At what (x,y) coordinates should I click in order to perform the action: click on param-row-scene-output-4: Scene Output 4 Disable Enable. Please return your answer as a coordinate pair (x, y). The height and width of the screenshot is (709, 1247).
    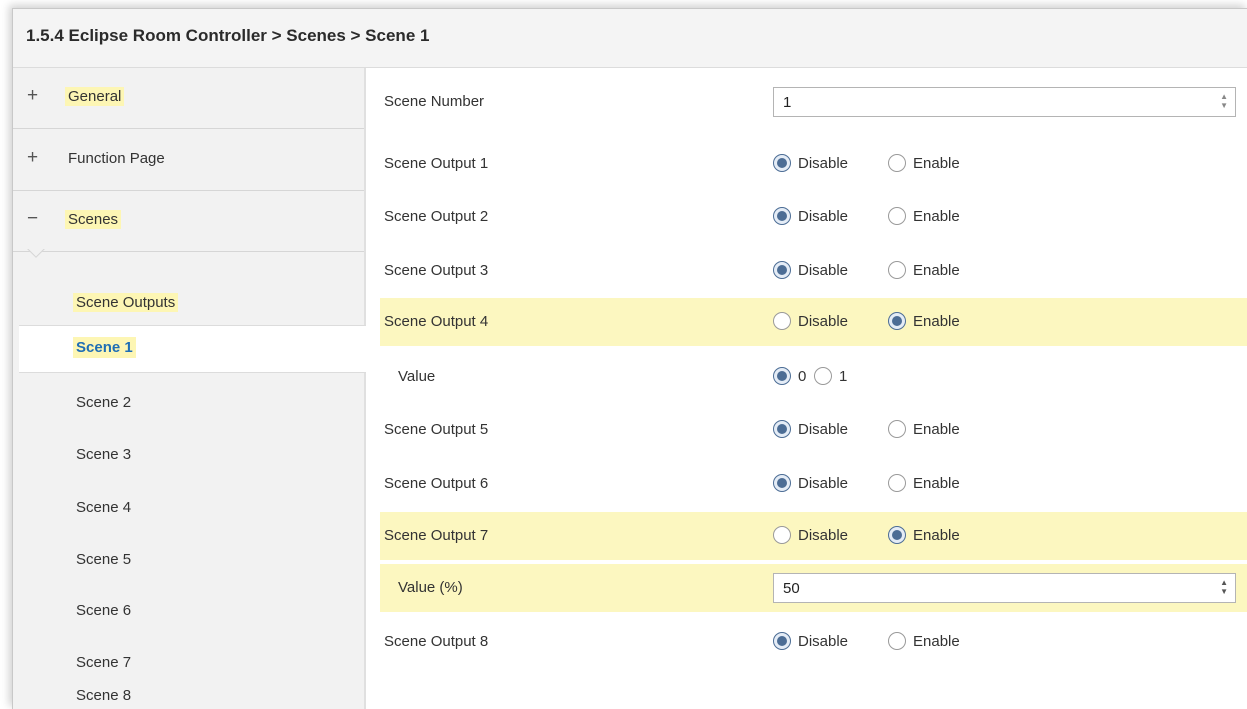
    Looking at the image, I should click on (813, 322).